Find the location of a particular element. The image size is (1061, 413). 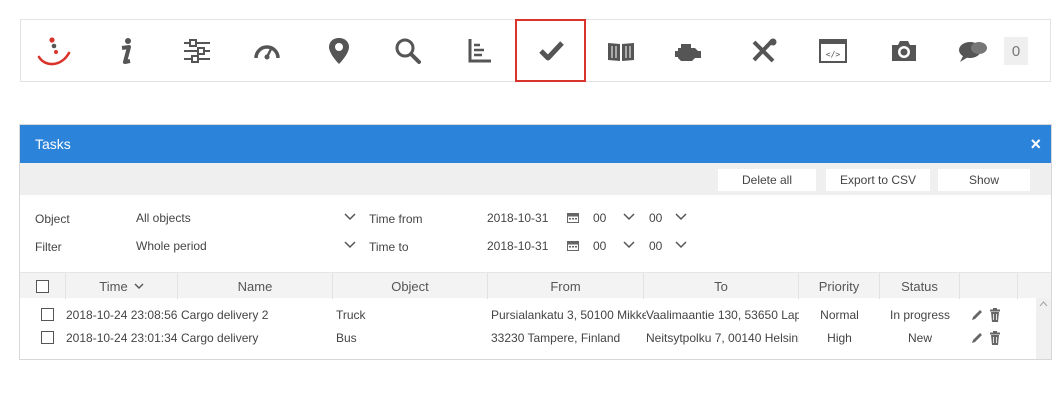

code-button: </> is located at coordinates (833, 50).